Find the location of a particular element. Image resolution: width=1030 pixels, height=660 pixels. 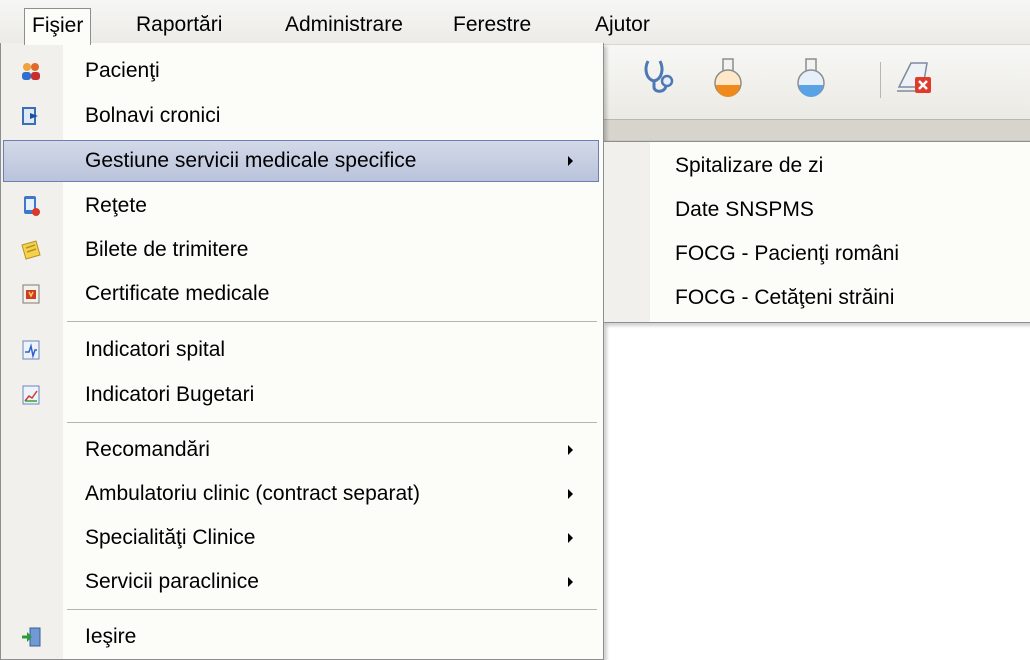

menu-item-gestiune-servicii: Gestiune servicii medicale specifice is located at coordinates (302, 161).